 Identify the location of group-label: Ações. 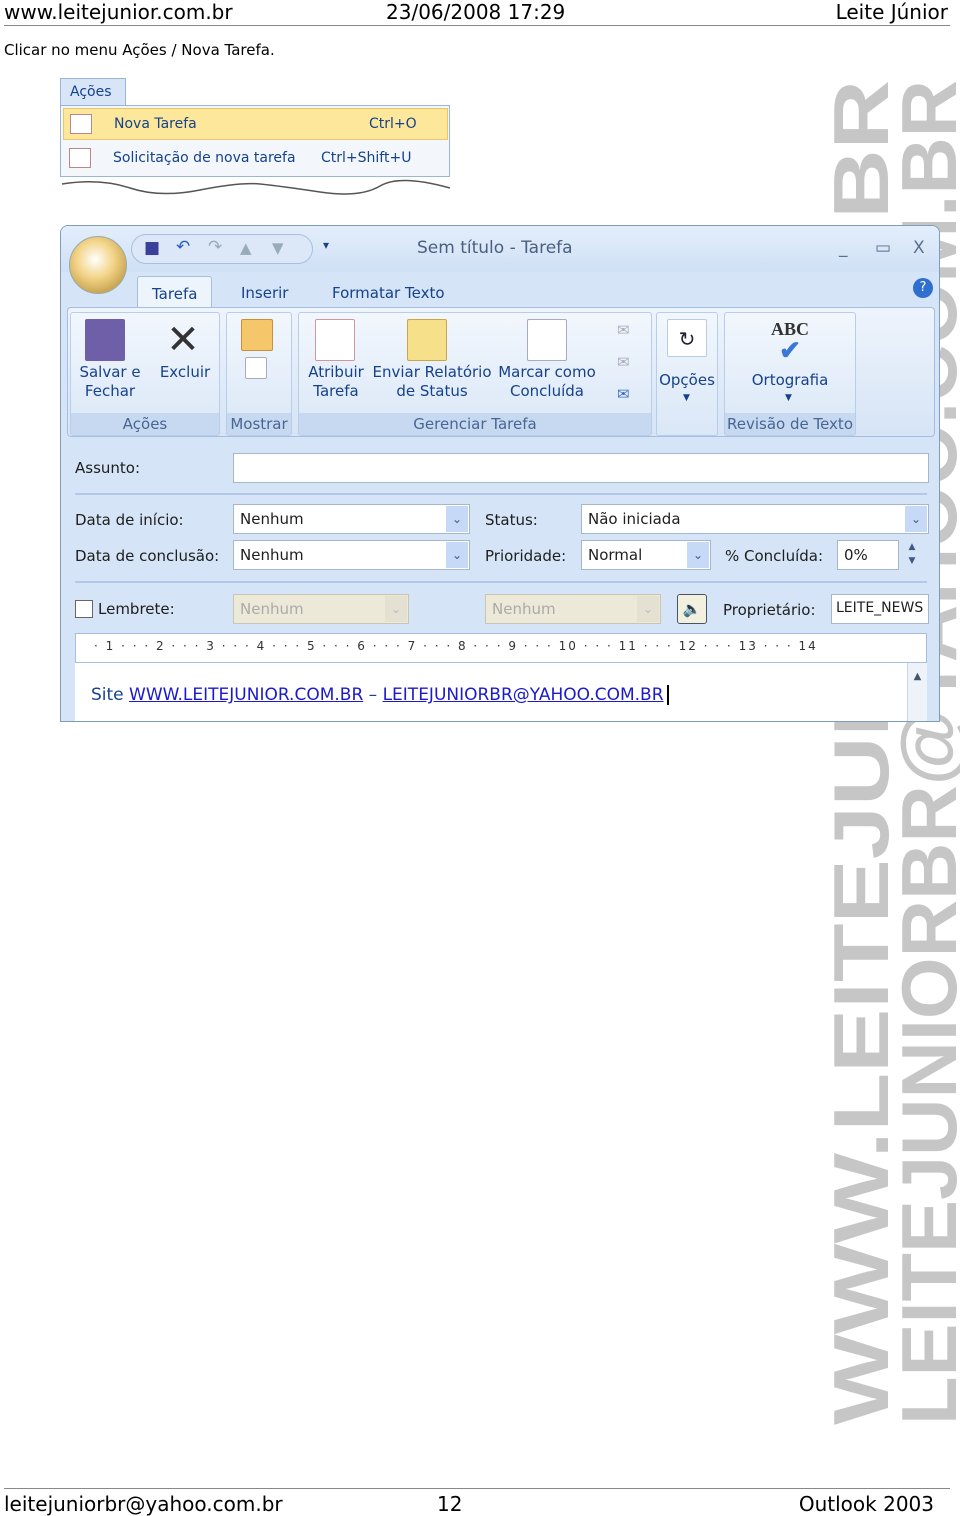
(145, 424).